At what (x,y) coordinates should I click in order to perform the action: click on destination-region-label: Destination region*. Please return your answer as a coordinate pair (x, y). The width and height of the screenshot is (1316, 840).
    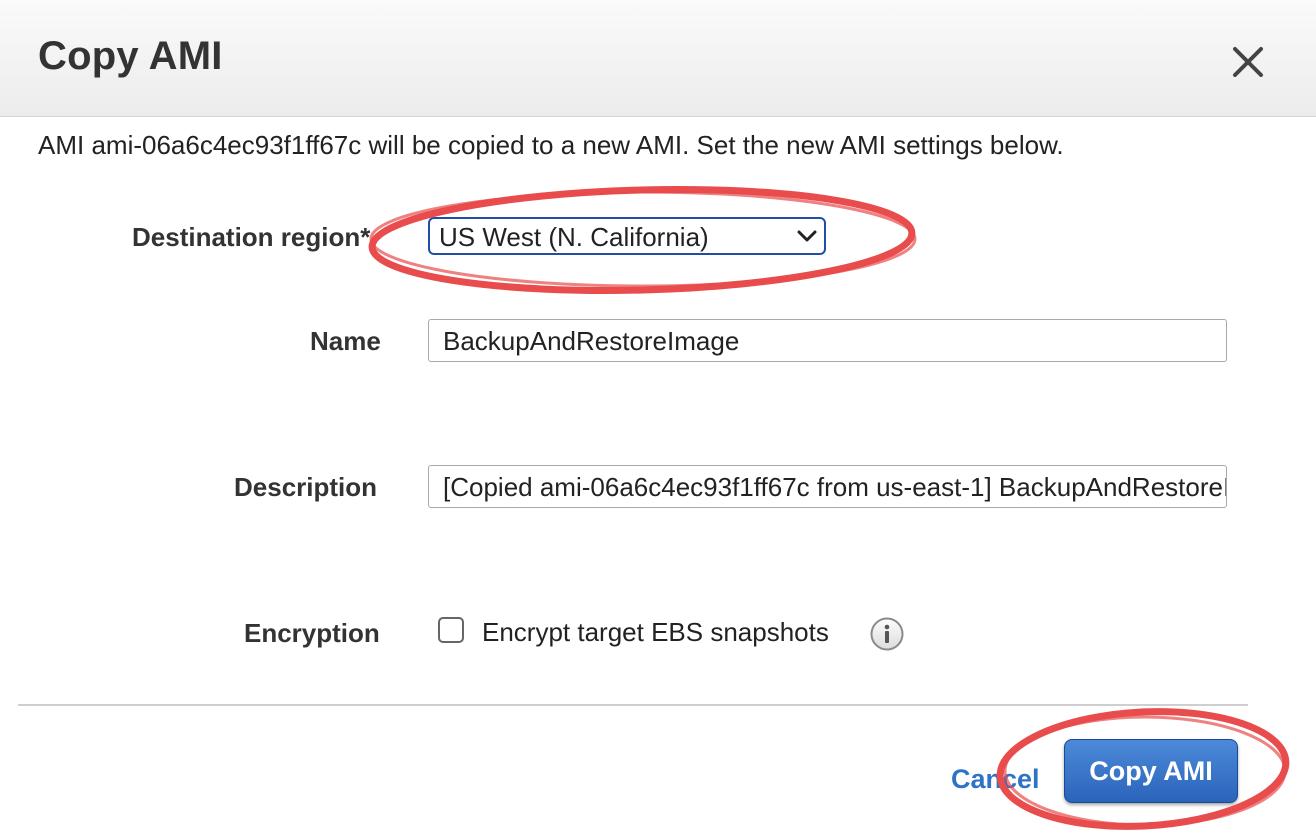
    Looking at the image, I should click on (251, 237).